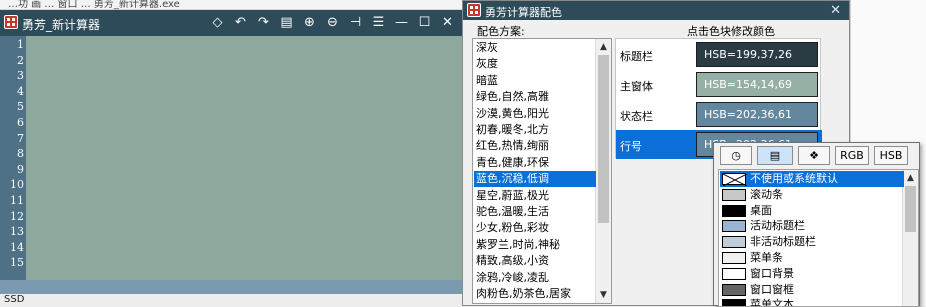  I want to click on eraser-icon: ◇, so click(217, 22).